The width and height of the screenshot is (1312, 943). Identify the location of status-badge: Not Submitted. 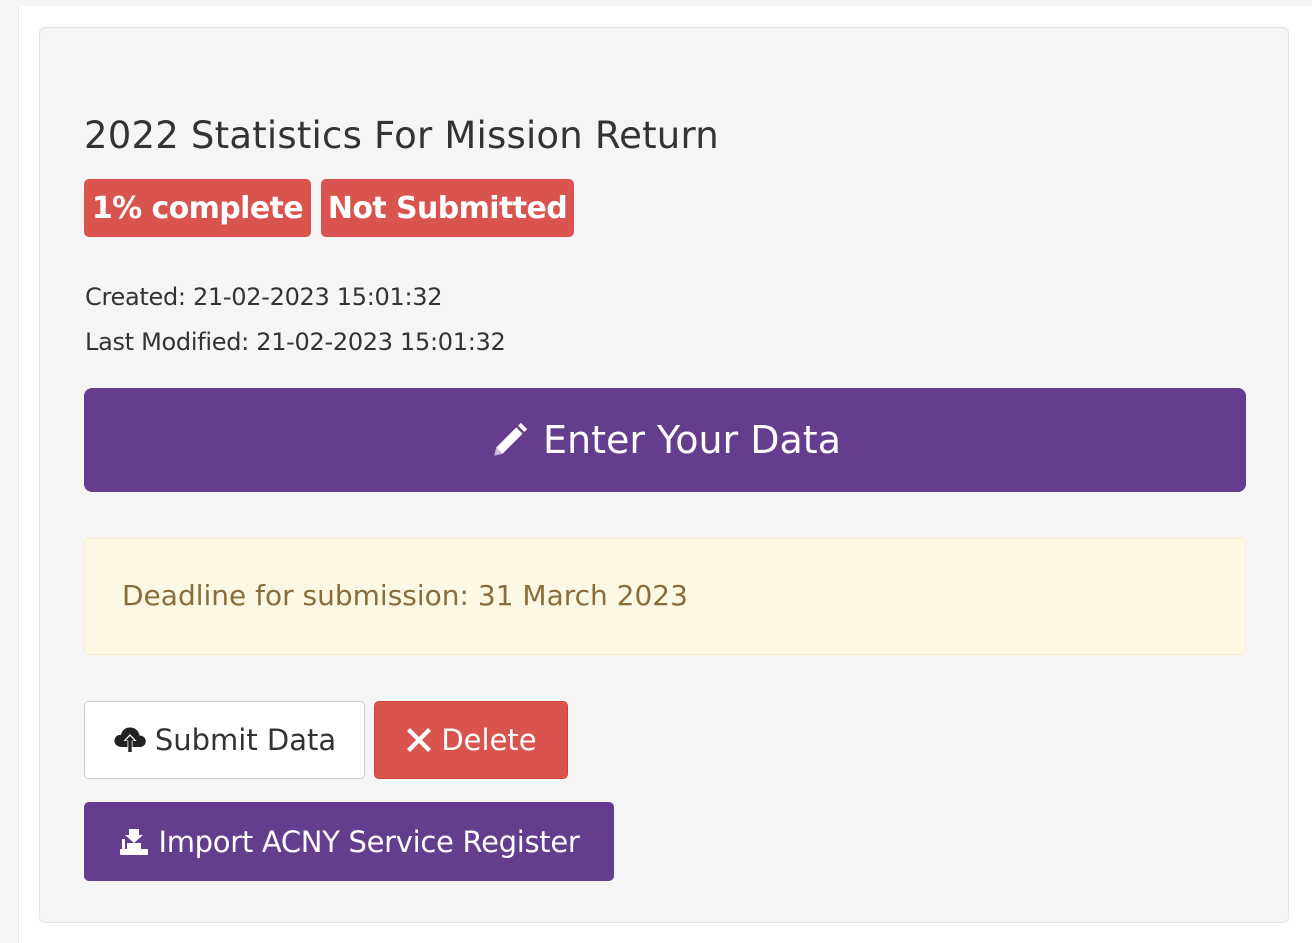
(447, 208).